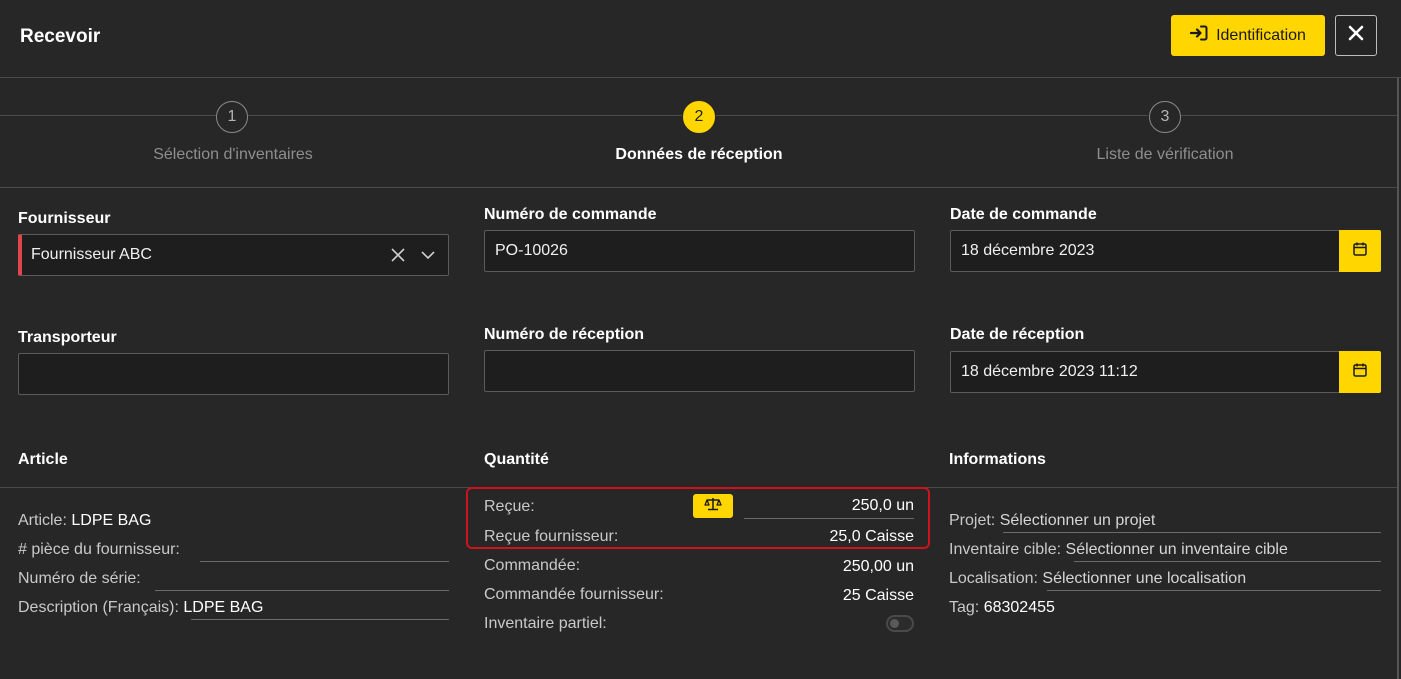  Describe the element at coordinates (233, 155) in the screenshot. I see `step-1-label: Sélection d'inventaires` at that location.